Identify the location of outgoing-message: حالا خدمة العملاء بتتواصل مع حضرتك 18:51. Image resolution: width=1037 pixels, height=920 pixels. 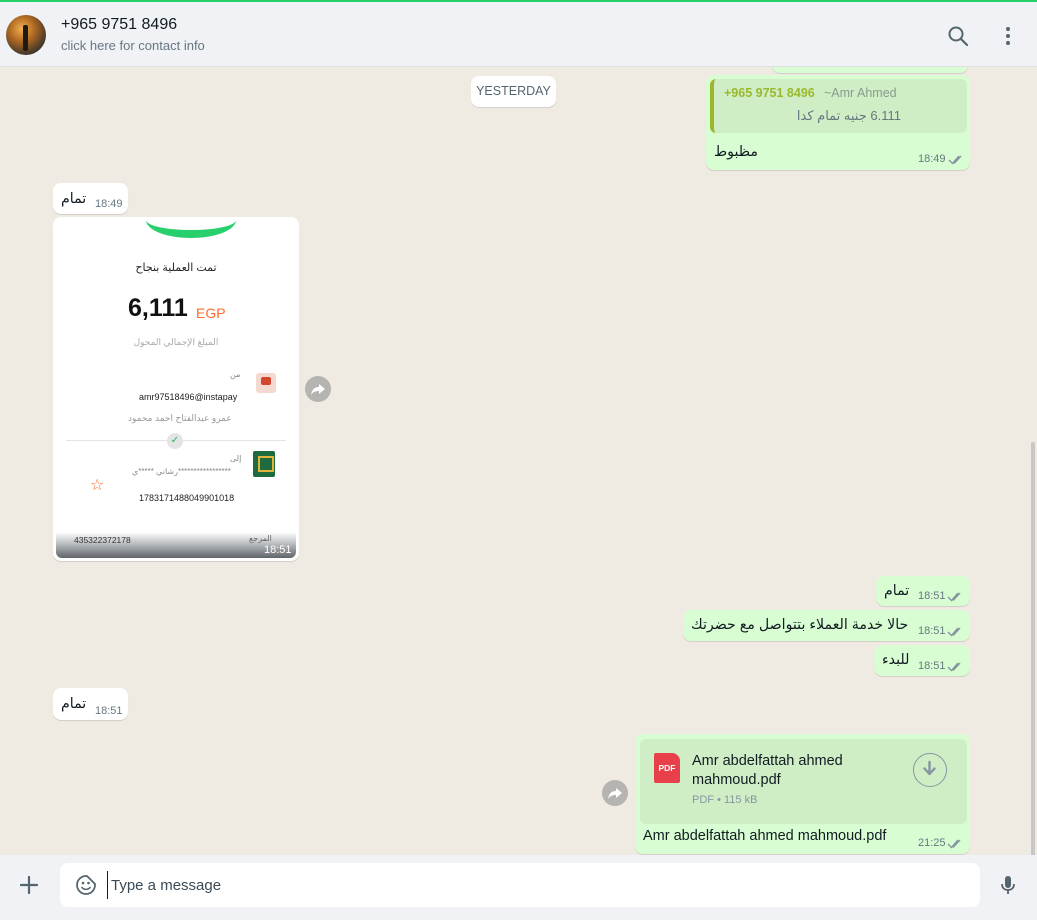
(826, 625).